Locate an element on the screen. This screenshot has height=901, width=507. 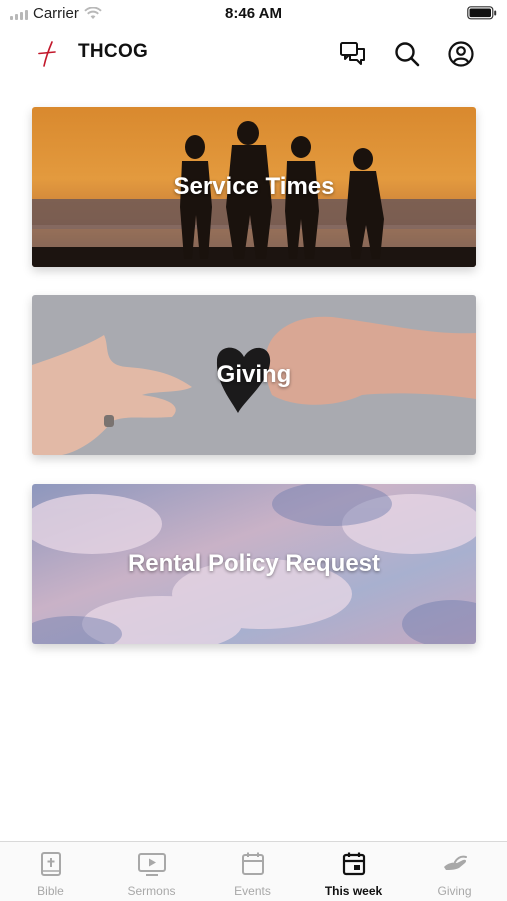
rental-policy-title: Rental Policy Request is located at coordinates (254, 563).